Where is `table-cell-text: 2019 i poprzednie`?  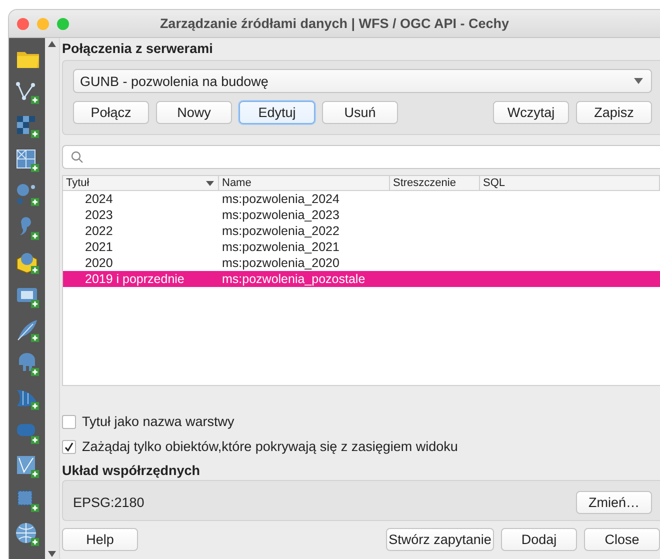 table-cell-text: 2019 i poprzednie is located at coordinates (135, 279).